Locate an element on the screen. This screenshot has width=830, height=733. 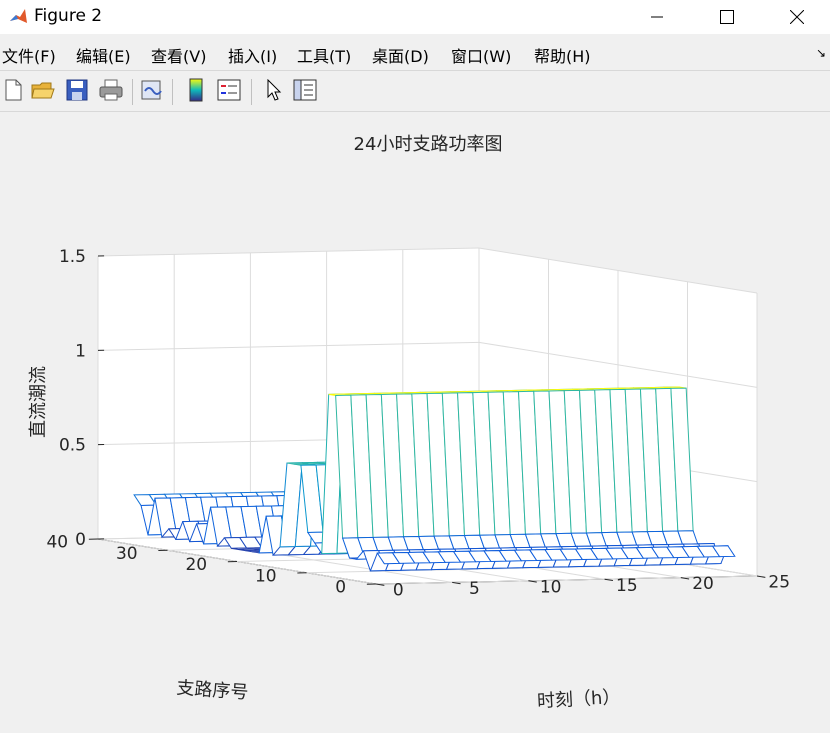
y-axis-label: 支路序号 is located at coordinates (212, 691).